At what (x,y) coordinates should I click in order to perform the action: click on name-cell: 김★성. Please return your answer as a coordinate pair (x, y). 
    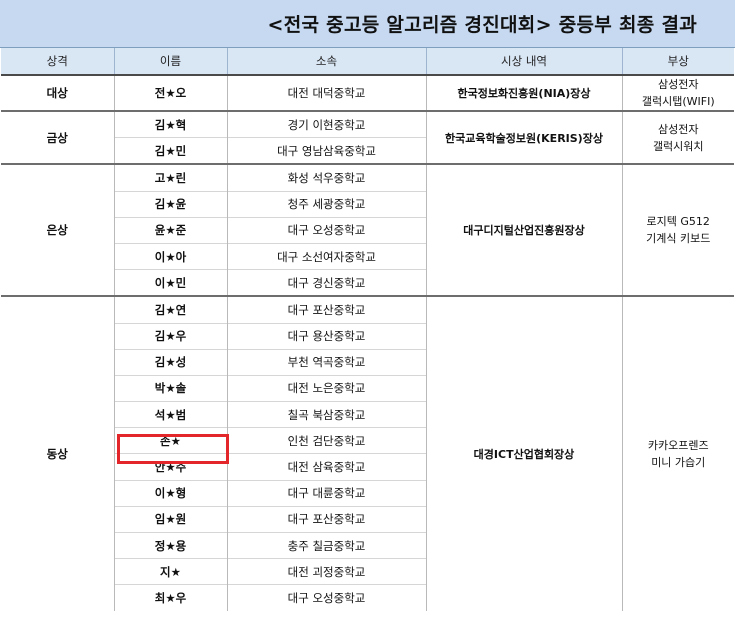
    Looking at the image, I should click on (170, 362).